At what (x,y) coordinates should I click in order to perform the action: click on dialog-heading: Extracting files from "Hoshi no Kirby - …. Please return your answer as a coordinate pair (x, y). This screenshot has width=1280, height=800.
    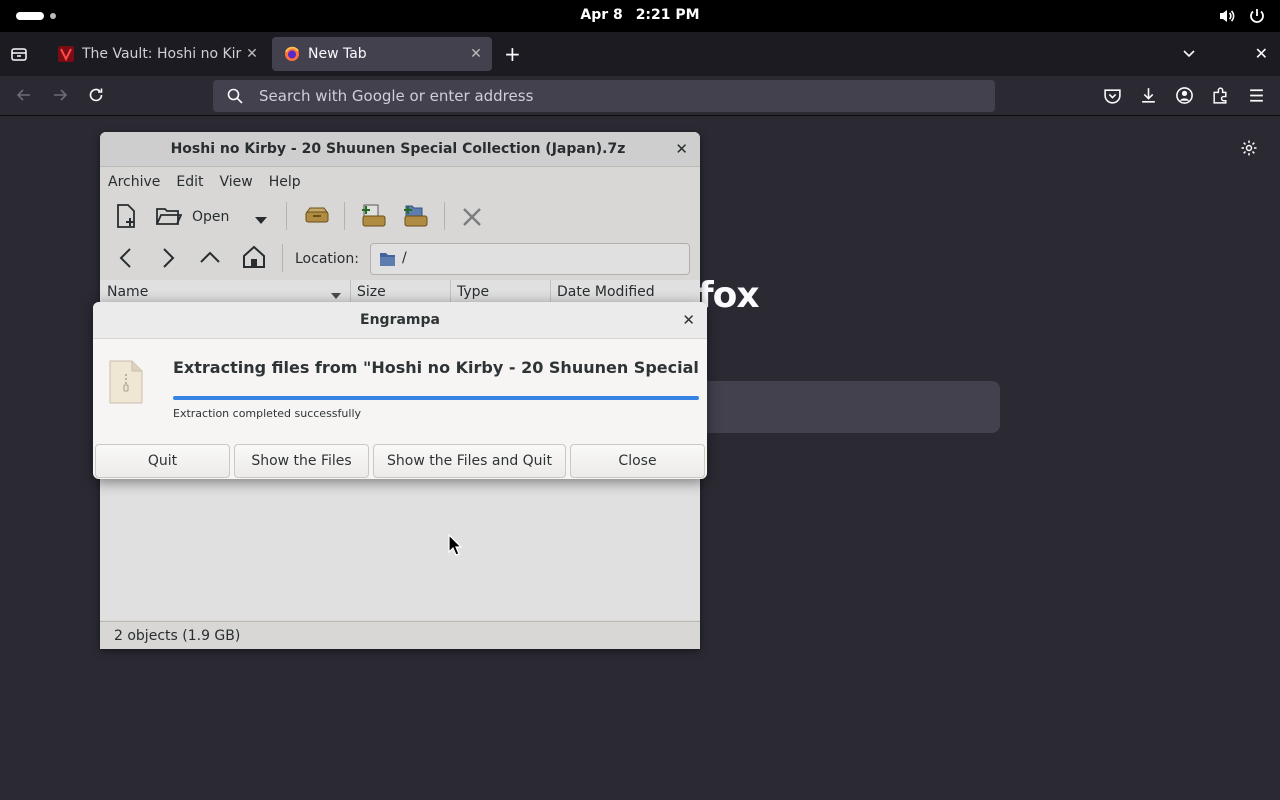
    Looking at the image, I should click on (436, 367).